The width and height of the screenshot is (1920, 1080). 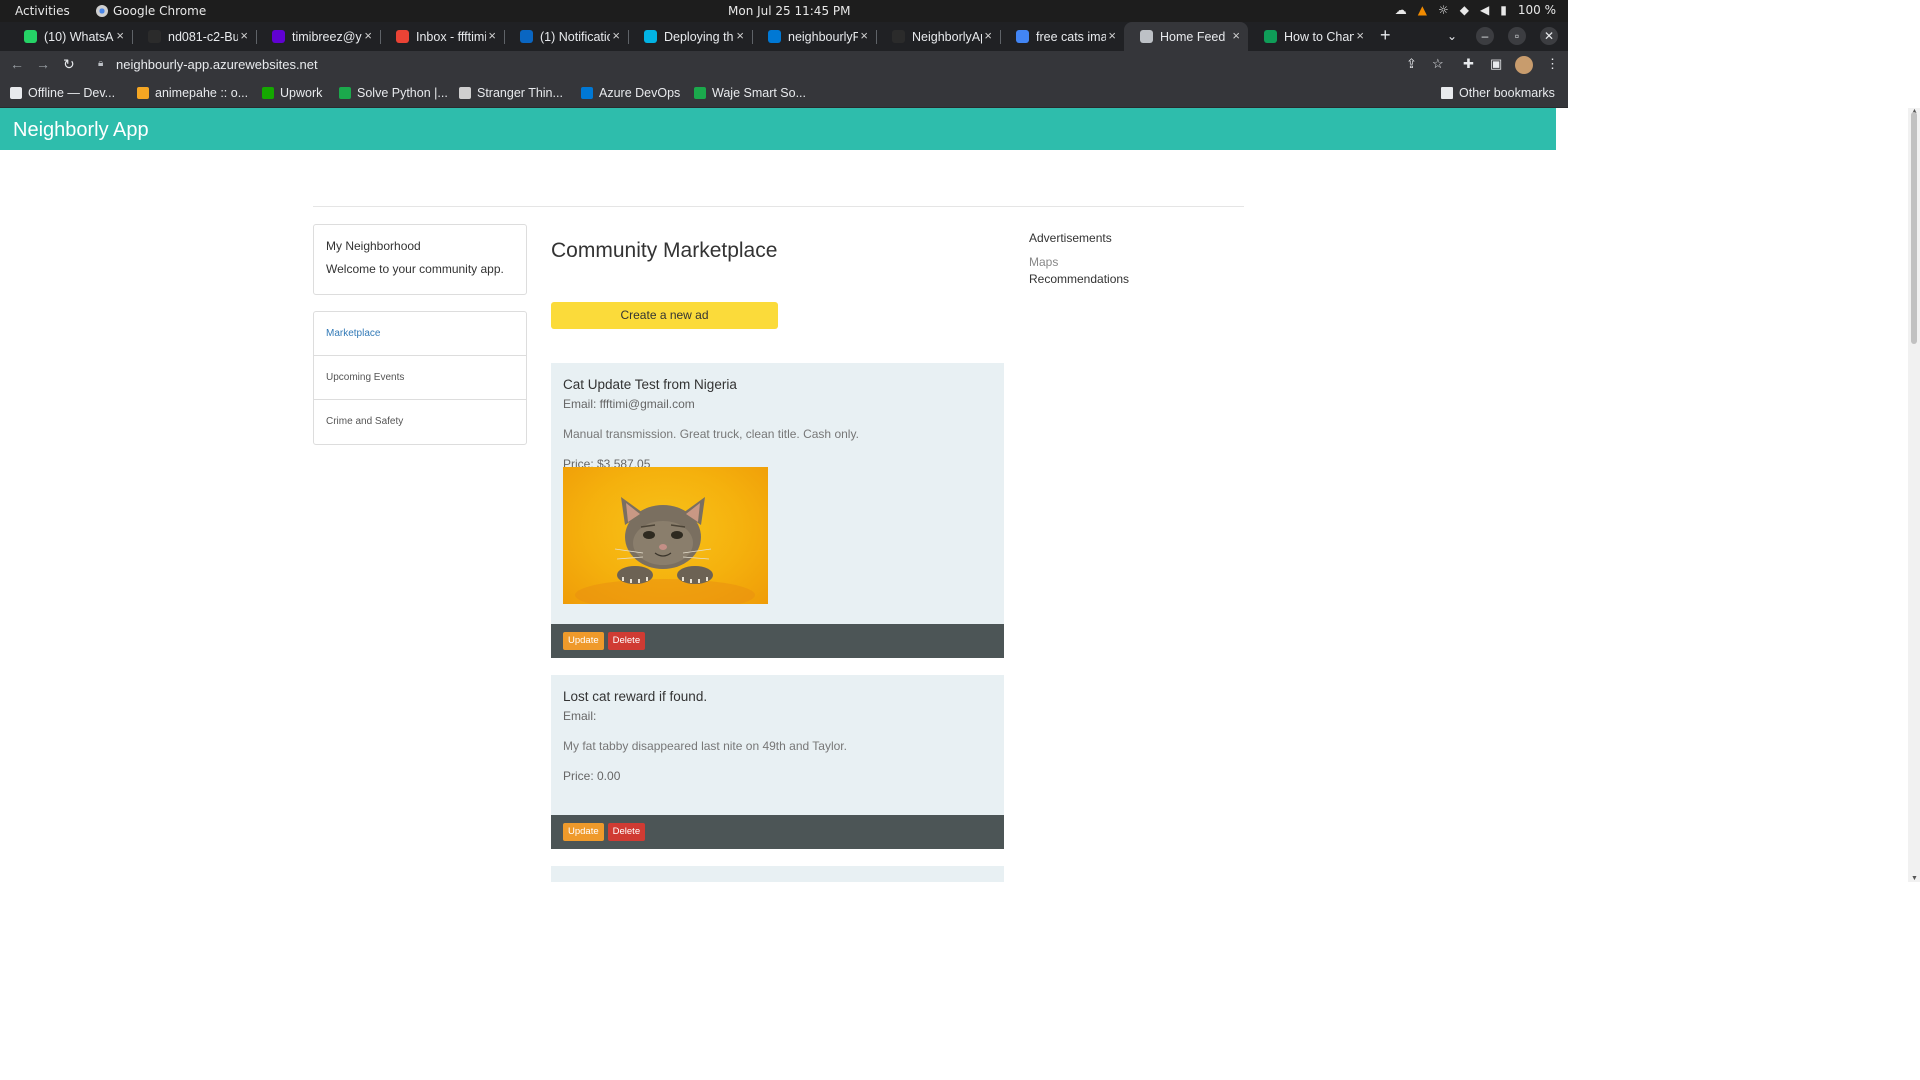 What do you see at coordinates (1914, 878) in the screenshot?
I see `scroll-down-icon: ▼` at bounding box center [1914, 878].